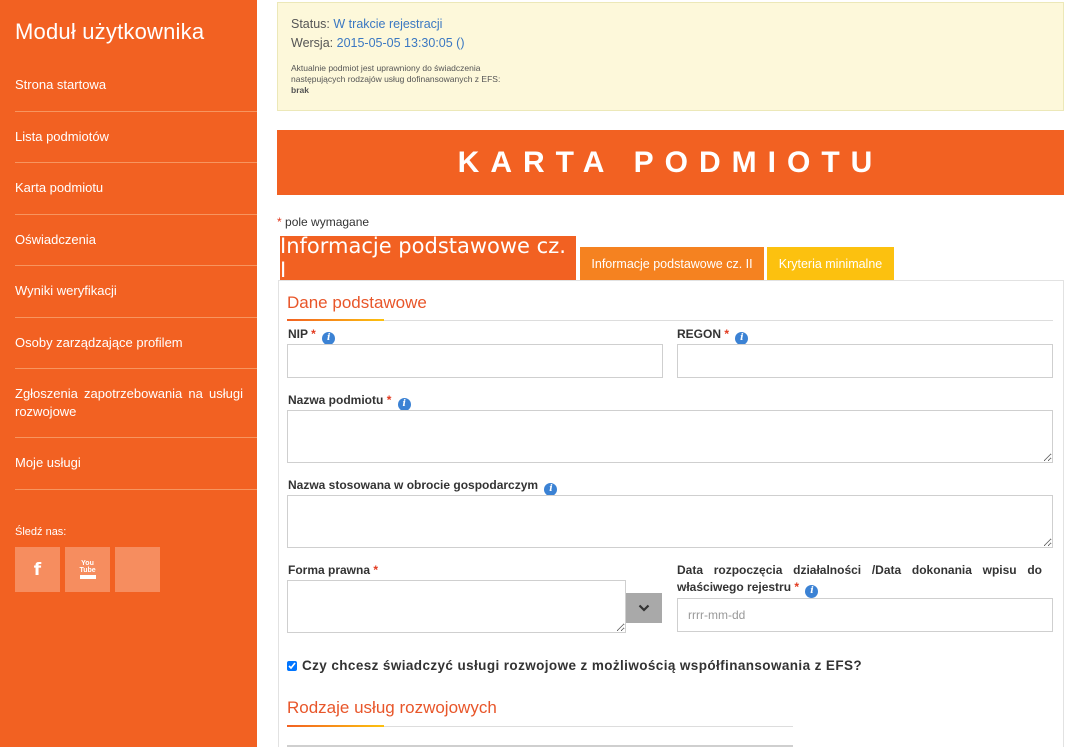  I want to click on regon-label-text: REGON, so click(699, 334).